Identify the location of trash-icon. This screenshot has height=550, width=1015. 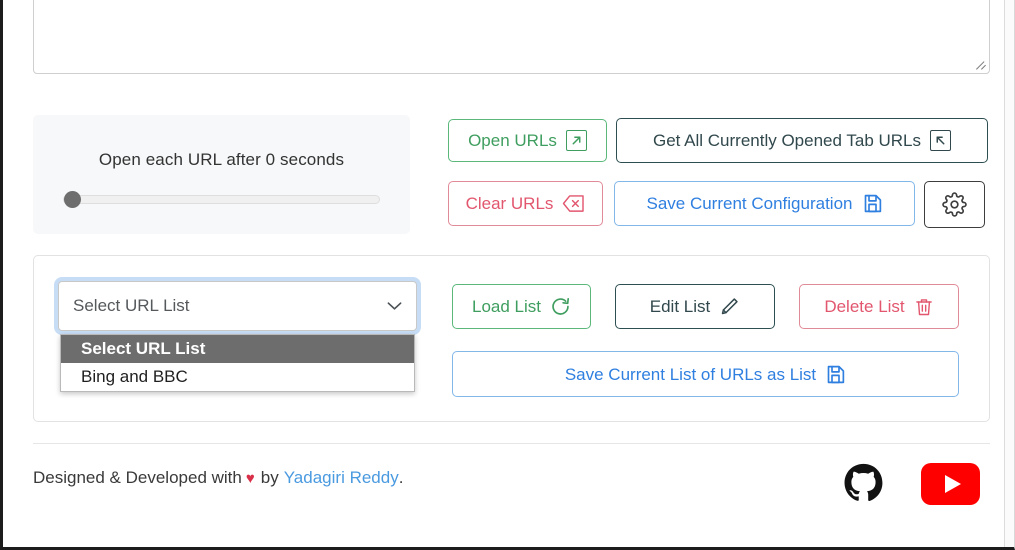
(924, 307).